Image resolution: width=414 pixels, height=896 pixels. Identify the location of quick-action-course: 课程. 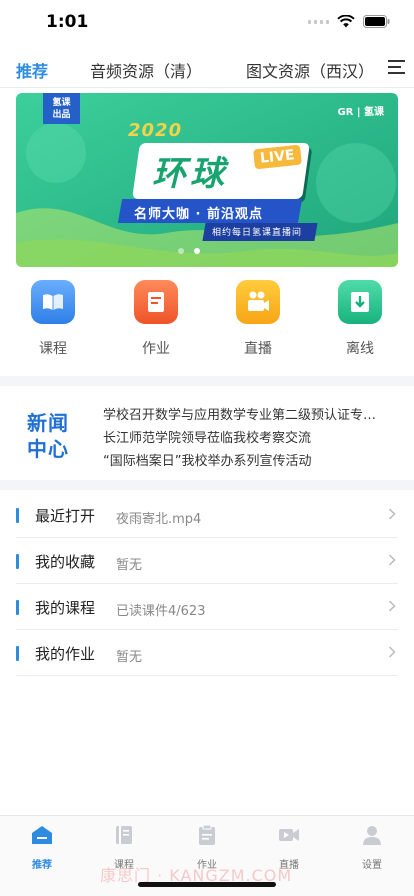
(53, 319).